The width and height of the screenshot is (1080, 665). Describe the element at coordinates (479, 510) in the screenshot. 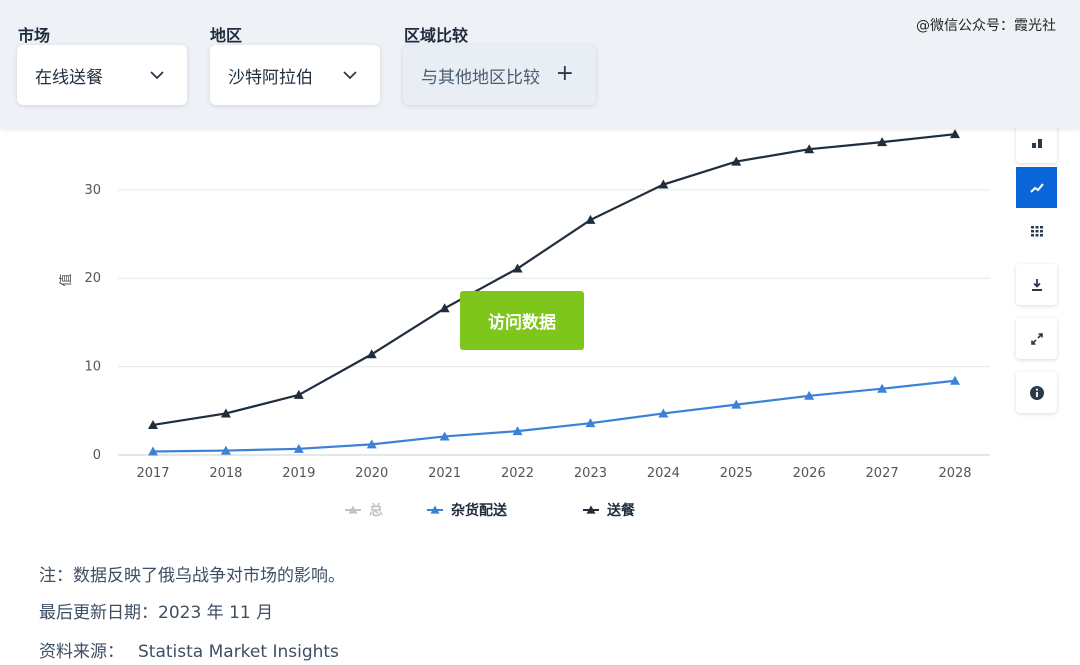

I see `legend-label: 杂货配送` at that location.